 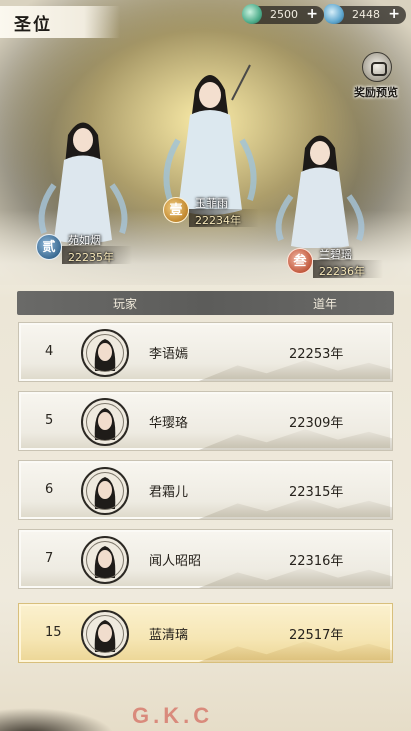 I want to click on self-player-name: 蓝清璃, so click(x=169, y=635).